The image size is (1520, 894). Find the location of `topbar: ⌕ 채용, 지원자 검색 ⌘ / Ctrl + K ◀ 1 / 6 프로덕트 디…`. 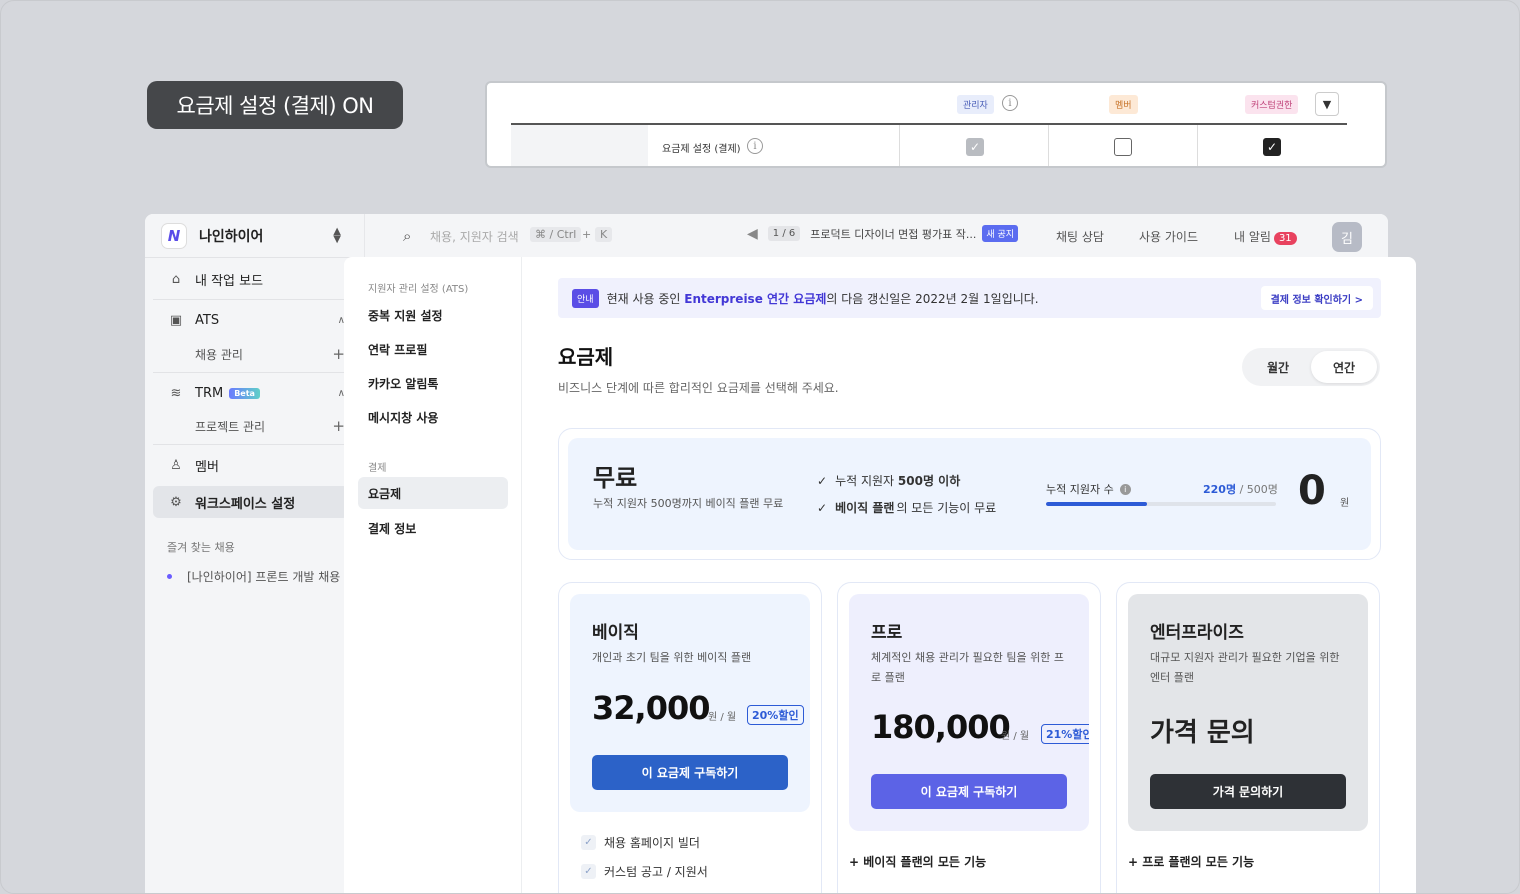

topbar: ⌕ 채용, 지원자 검색 ⌘ / Ctrl + K ◀ 1 / 6 프로덕트 디… is located at coordinates (876, 236).